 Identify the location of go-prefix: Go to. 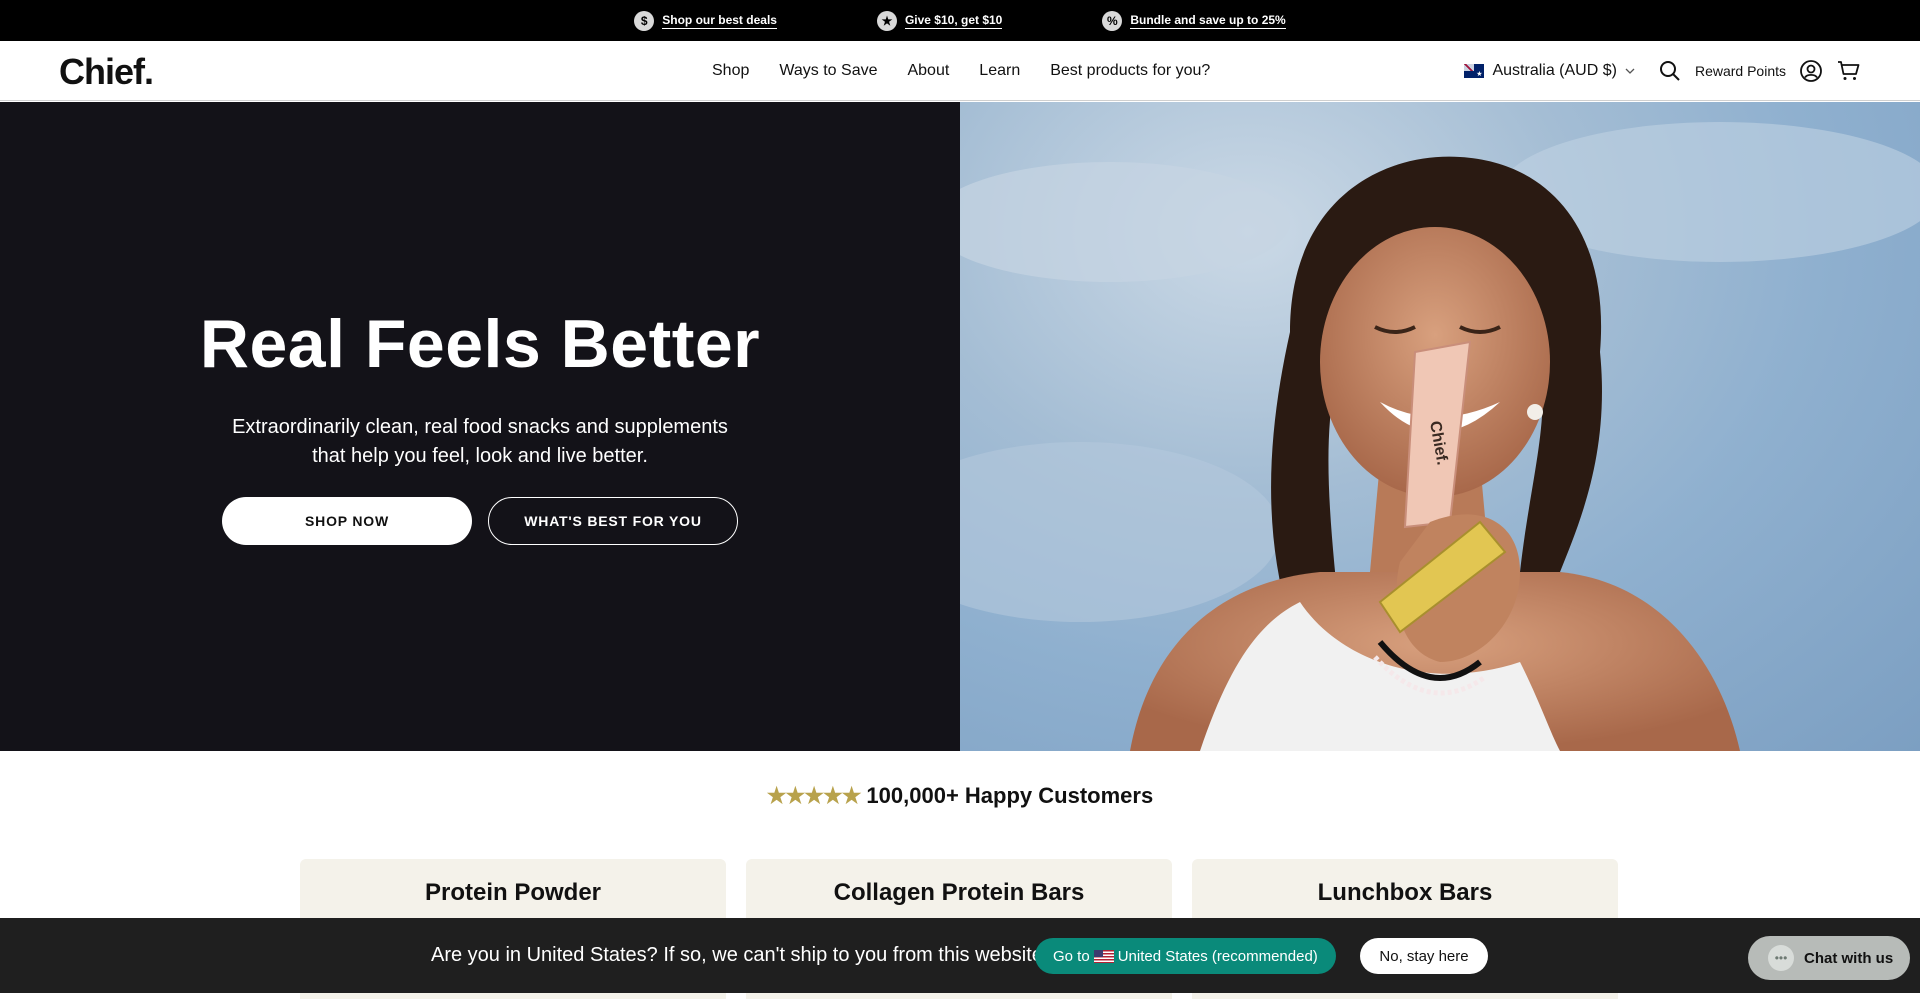
(1071, 956).